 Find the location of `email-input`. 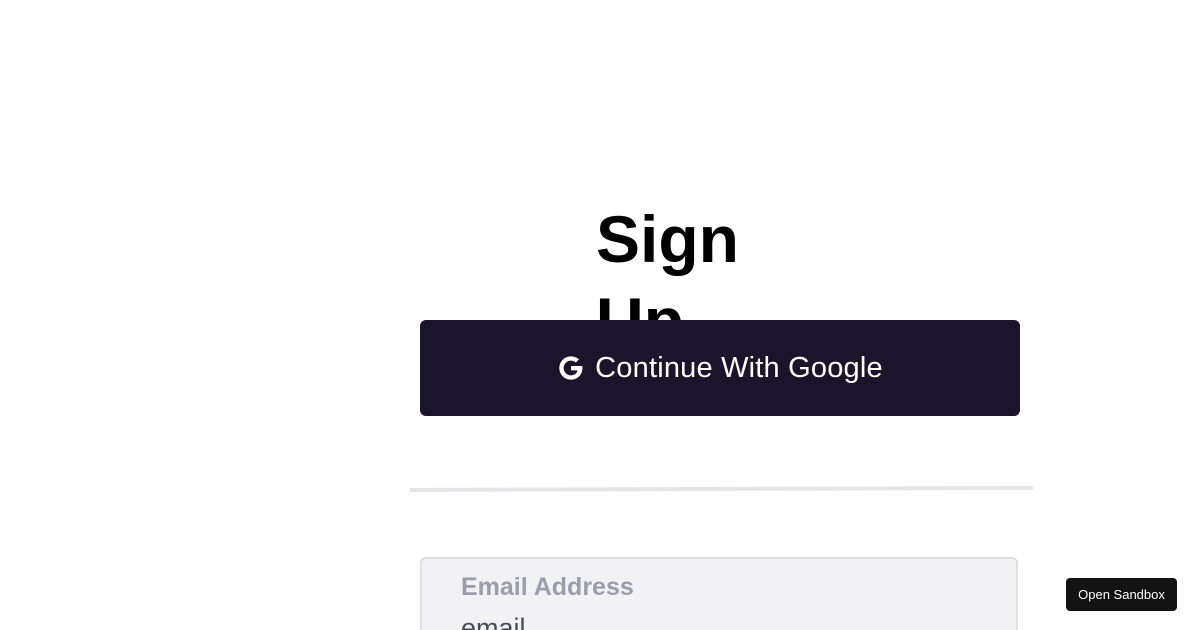

email-input is located at coordinates (721, 620).